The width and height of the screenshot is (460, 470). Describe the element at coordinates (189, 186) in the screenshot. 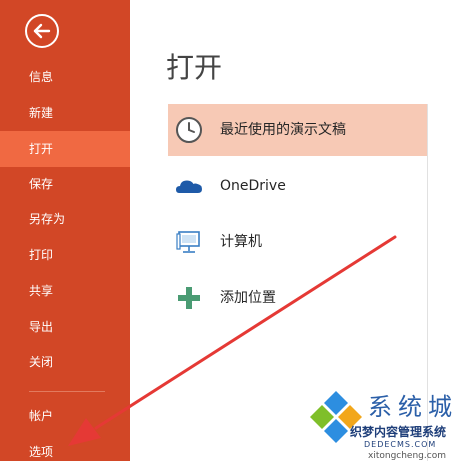

I see `cloud-icon` at that location.